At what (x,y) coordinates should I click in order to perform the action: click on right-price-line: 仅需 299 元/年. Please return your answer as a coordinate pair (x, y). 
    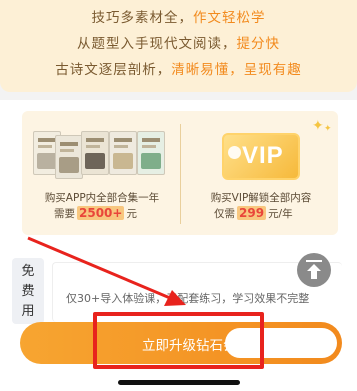
    Looking at the image, I should click on (253, 213).